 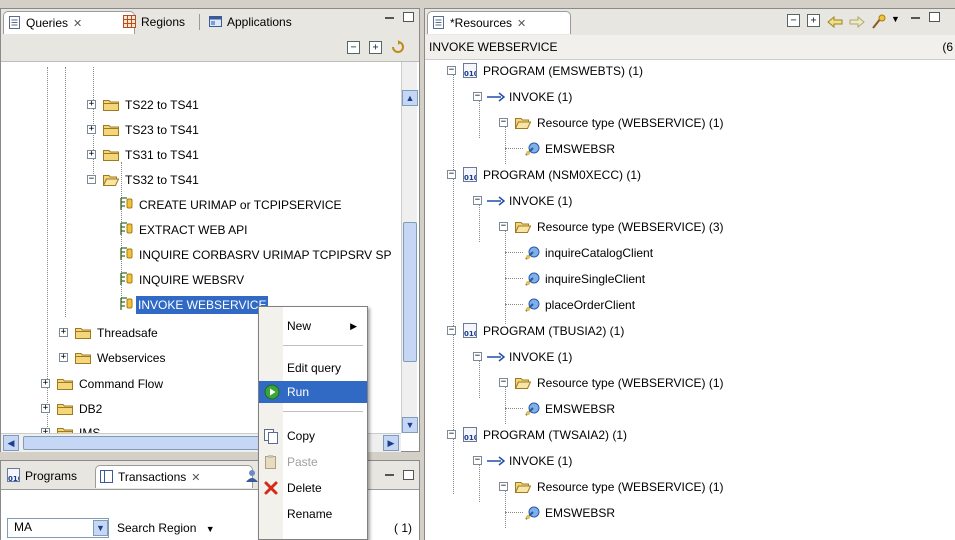 I want to click on submenu-arrow-icon: ▶, so click(x=353, y=326).